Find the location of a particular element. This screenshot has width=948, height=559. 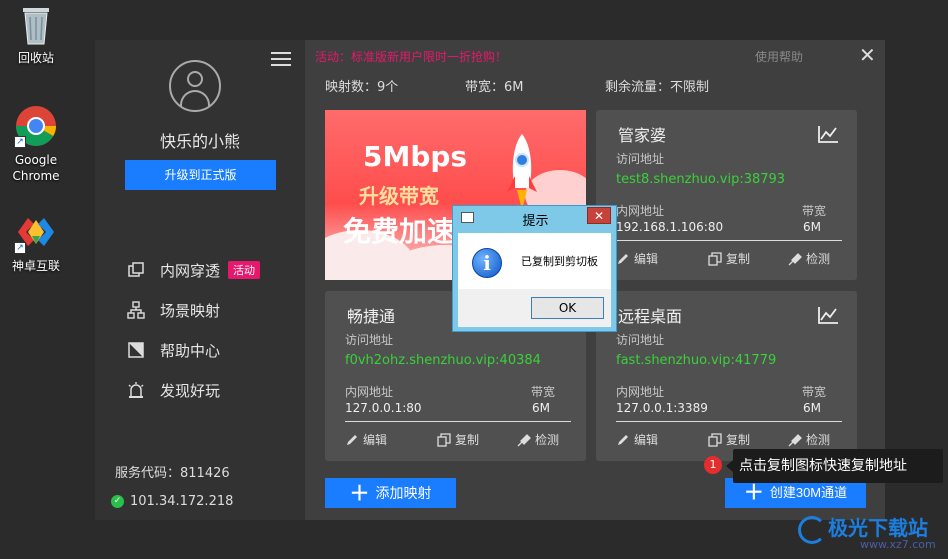

desktop-icon-label: Google Chrome is located at coordinates (36, 168).